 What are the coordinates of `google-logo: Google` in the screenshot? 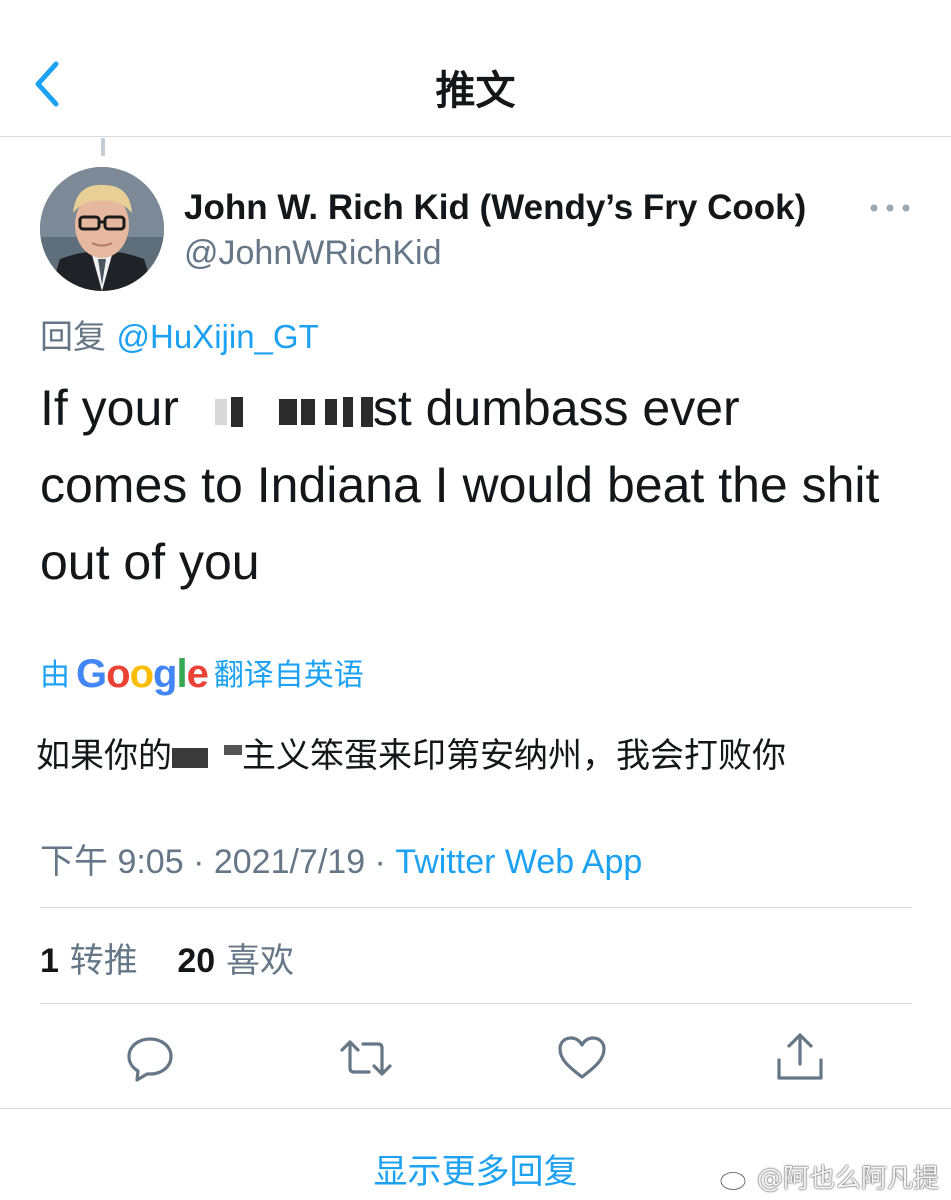 It's located at (142, 674).